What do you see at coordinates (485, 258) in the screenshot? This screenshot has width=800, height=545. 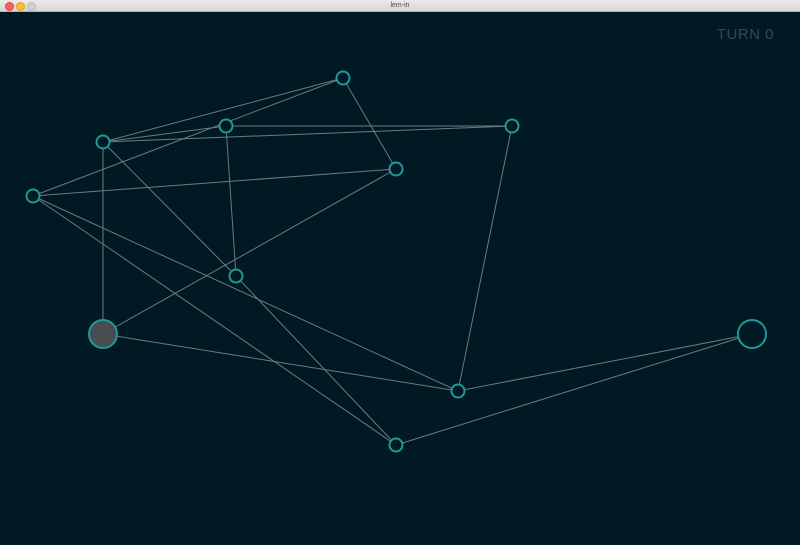 I see `link-r2-r9` at bounding box center [485, 258].